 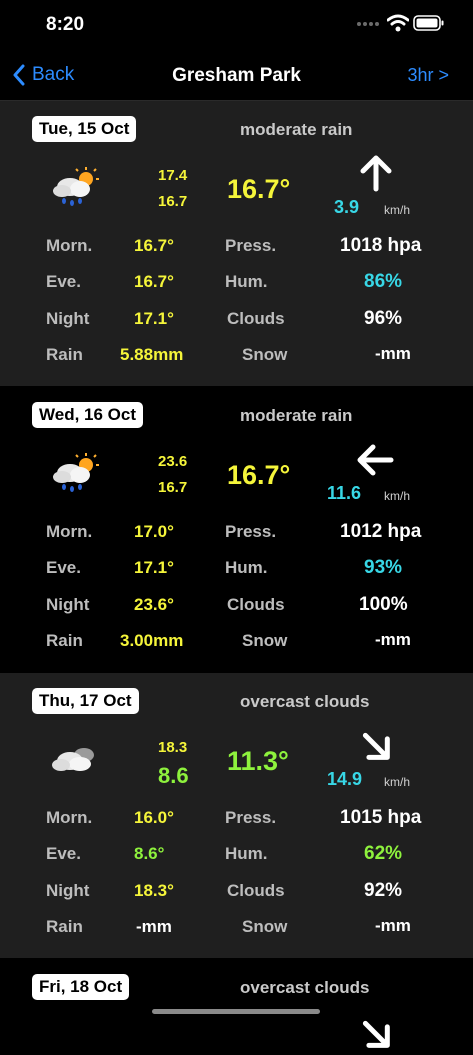 I want to click on home-indicator, so click(x=236, y=1011).